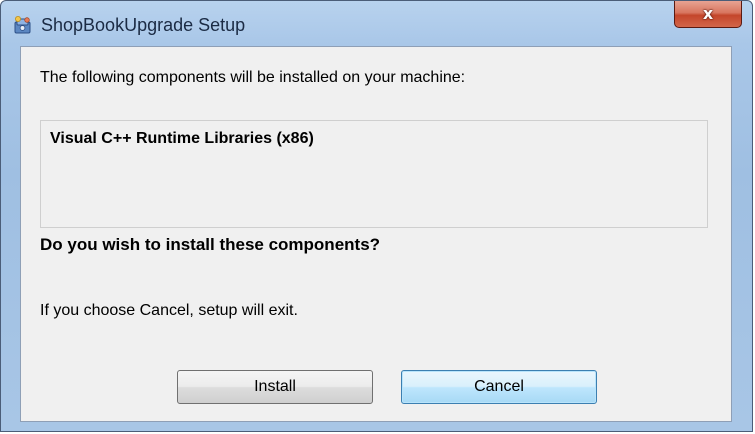  Describe the element at coordinates (23, 25) in the screenshot. I see `installer-icon` at that location.